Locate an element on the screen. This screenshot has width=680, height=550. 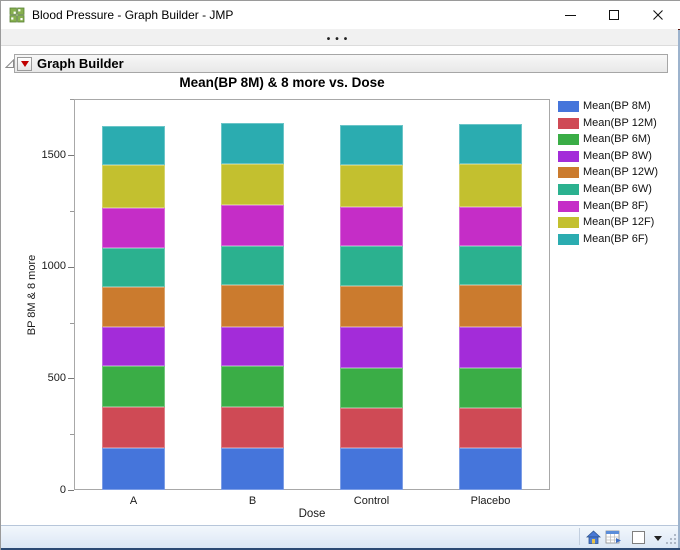
legend-label: Mean(BP 8M) is located at coordinates (617, 106).